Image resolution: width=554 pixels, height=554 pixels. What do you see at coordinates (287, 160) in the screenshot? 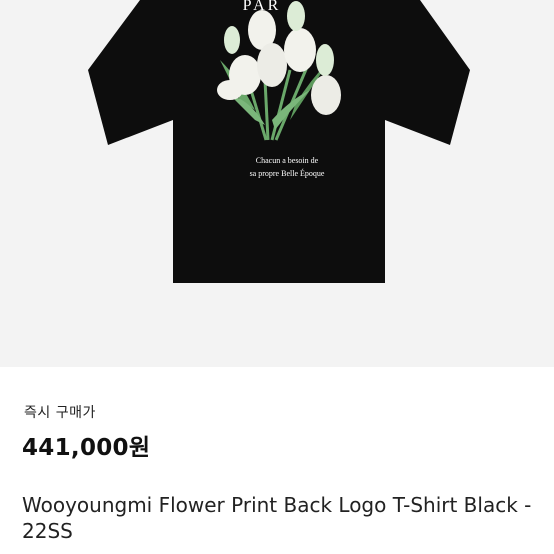
I see `print-text-line1: Chacun a besoin de` at bounding box center [287, 160].